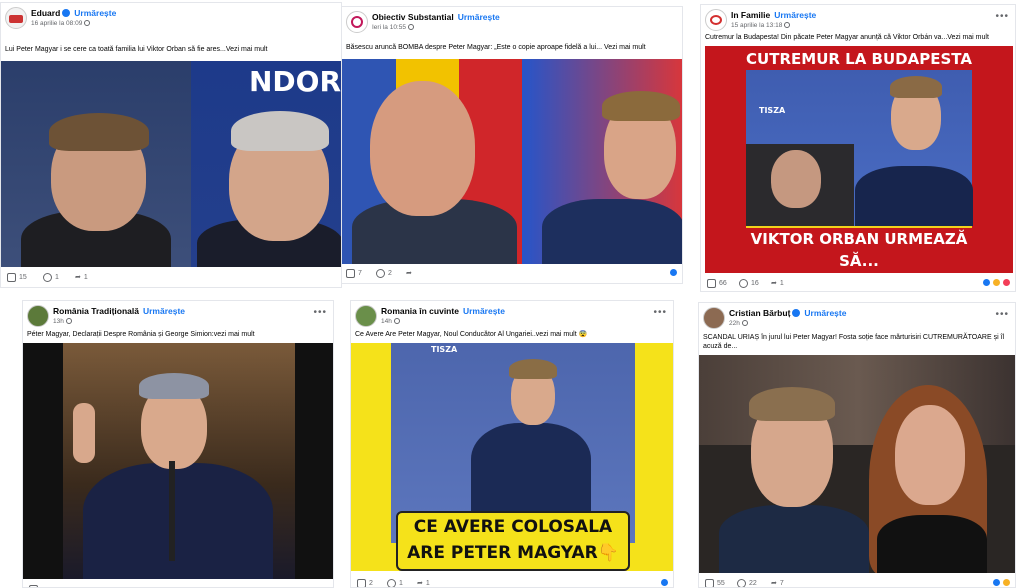 The height and width of the screenshot is (588, 1024). I want to click on author-name: In Familie, so click(750, 15).